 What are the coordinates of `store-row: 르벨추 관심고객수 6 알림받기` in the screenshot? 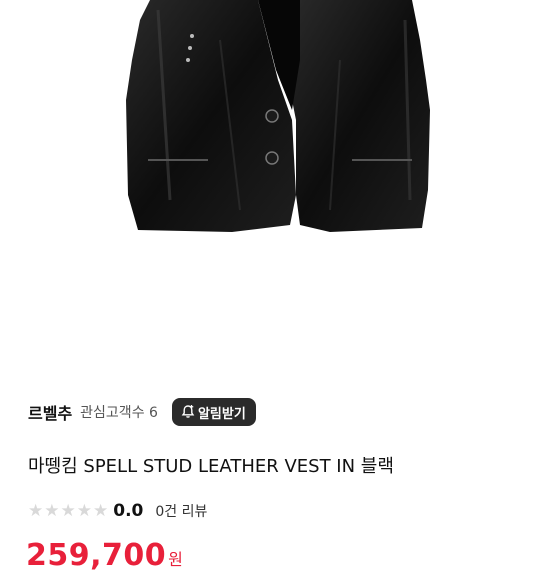 It's located at (142, 412).